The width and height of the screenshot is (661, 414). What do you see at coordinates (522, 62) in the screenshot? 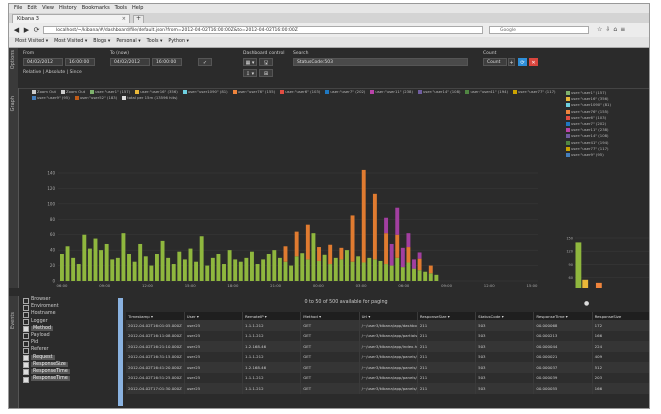
I see `refresh-button: ⟳` at bounding box center [522, 62].